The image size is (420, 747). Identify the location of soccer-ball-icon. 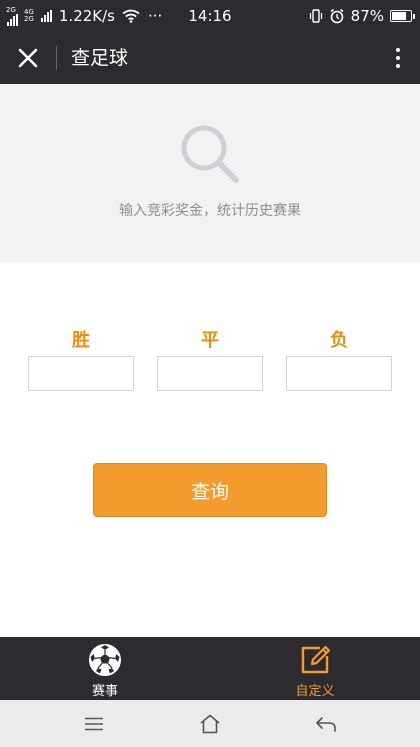
(105, 660).